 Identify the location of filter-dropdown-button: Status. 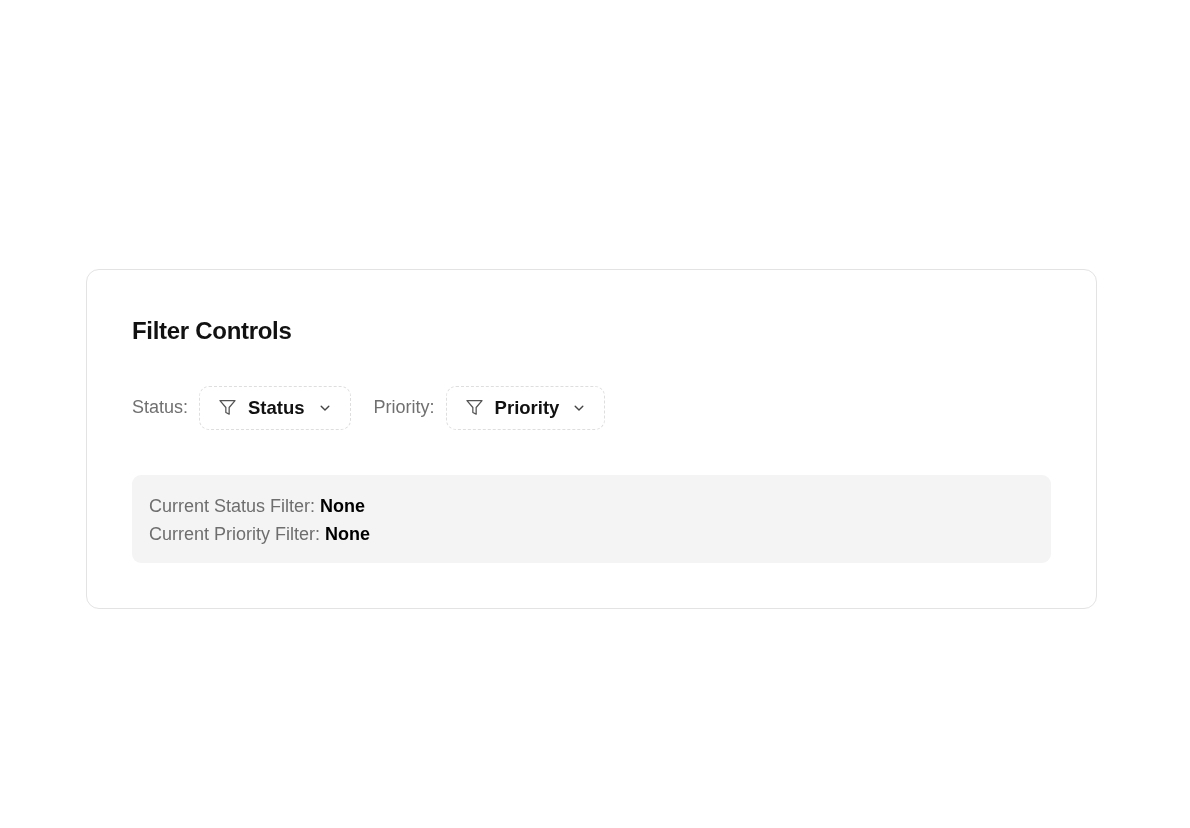
(275, 407).